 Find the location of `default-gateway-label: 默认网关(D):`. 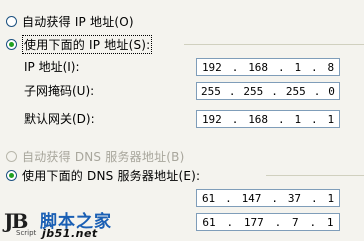

default-gateway-label: 默认网关(D): is located at coordinates (59, 119).